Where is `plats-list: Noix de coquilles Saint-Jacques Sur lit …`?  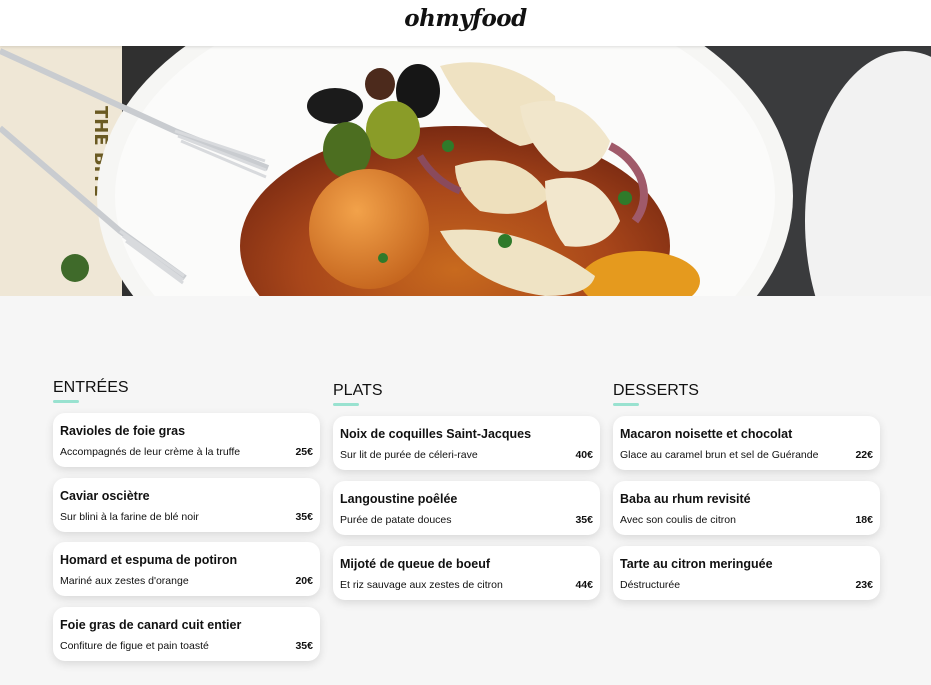
plats-list: Noix de coquilles Saint-Jacques Sur lit … is located at coordinates (466, 511).